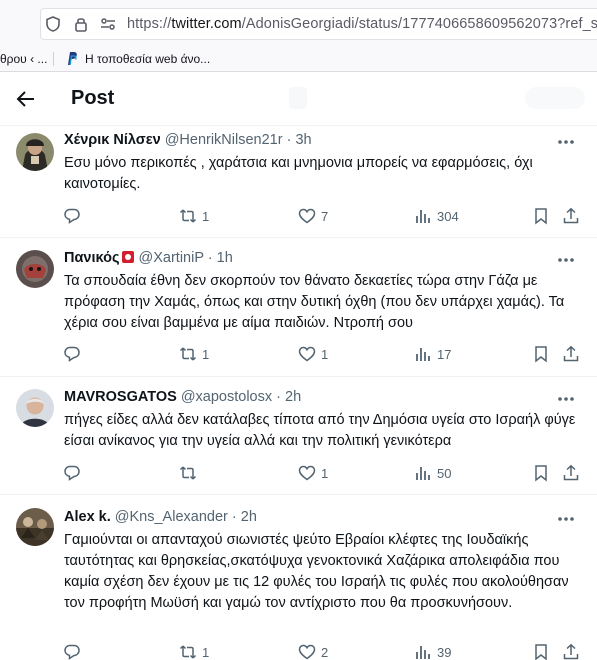  What do you see at coordinates (224, 140) in the screenshot?
I see `author-handle: @HenrikNilsen21r` at bounding box center [224, 140].